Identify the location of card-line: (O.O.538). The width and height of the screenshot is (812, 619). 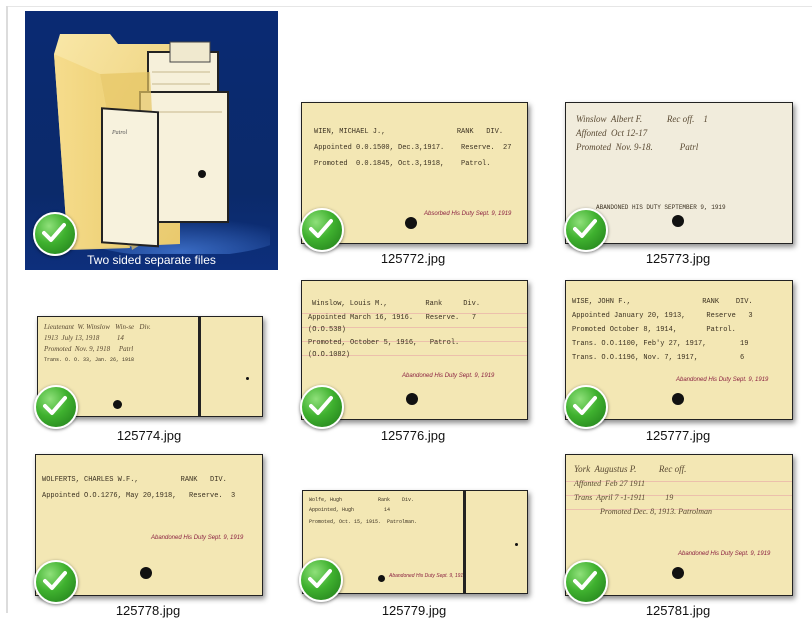
(327, 330).